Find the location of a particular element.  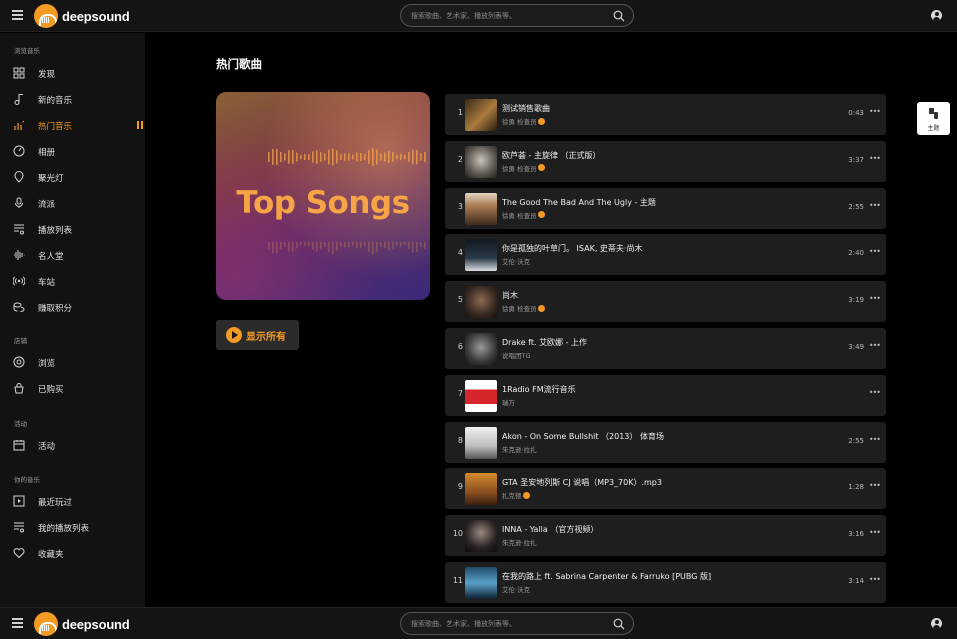

sidebar-item-spotlight: 聚光灯 is located at coordinates (72, 177).